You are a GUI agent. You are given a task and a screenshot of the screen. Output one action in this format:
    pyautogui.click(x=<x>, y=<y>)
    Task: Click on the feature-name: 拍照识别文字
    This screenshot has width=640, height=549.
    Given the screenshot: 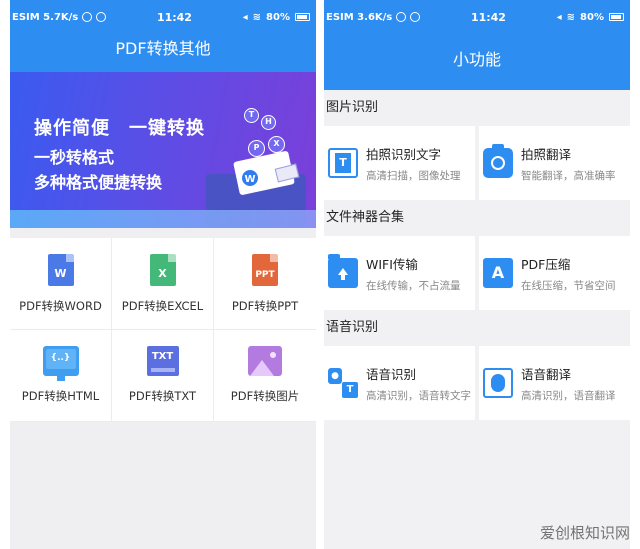 What is the action you would take?
    pyautogui.click(x=404, y=154)
    